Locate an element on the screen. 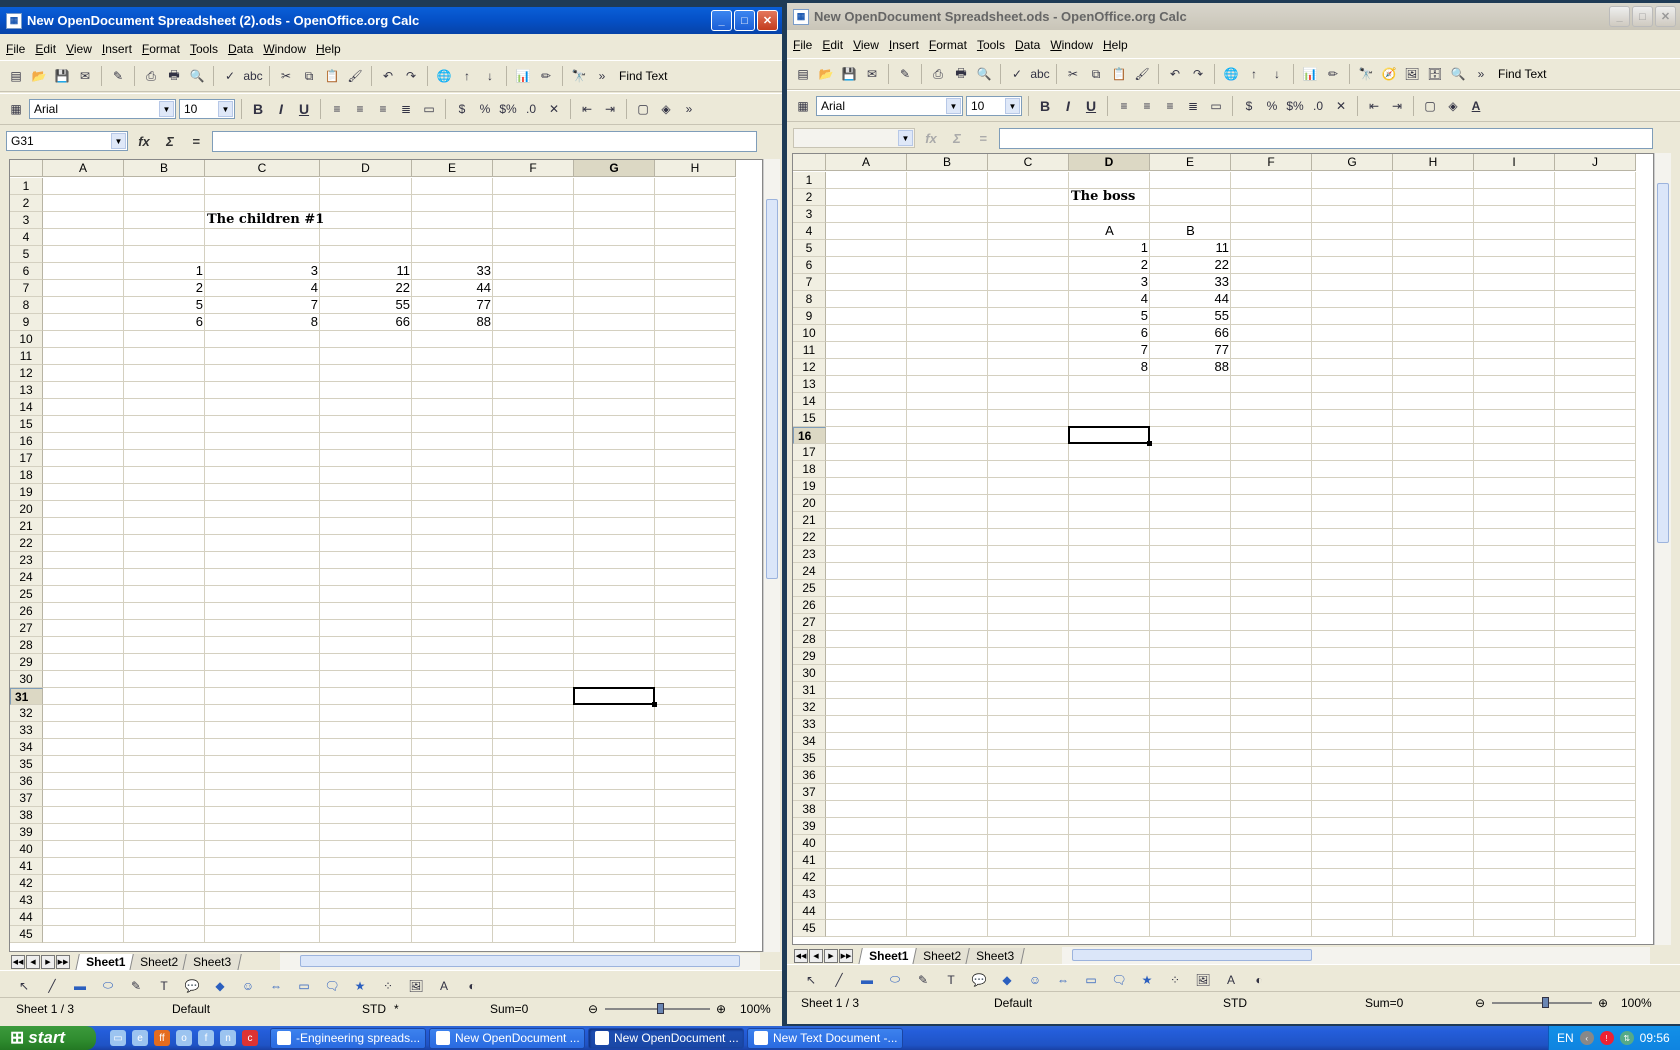  menu-tools: Tools is located at coordinates (991, 45).